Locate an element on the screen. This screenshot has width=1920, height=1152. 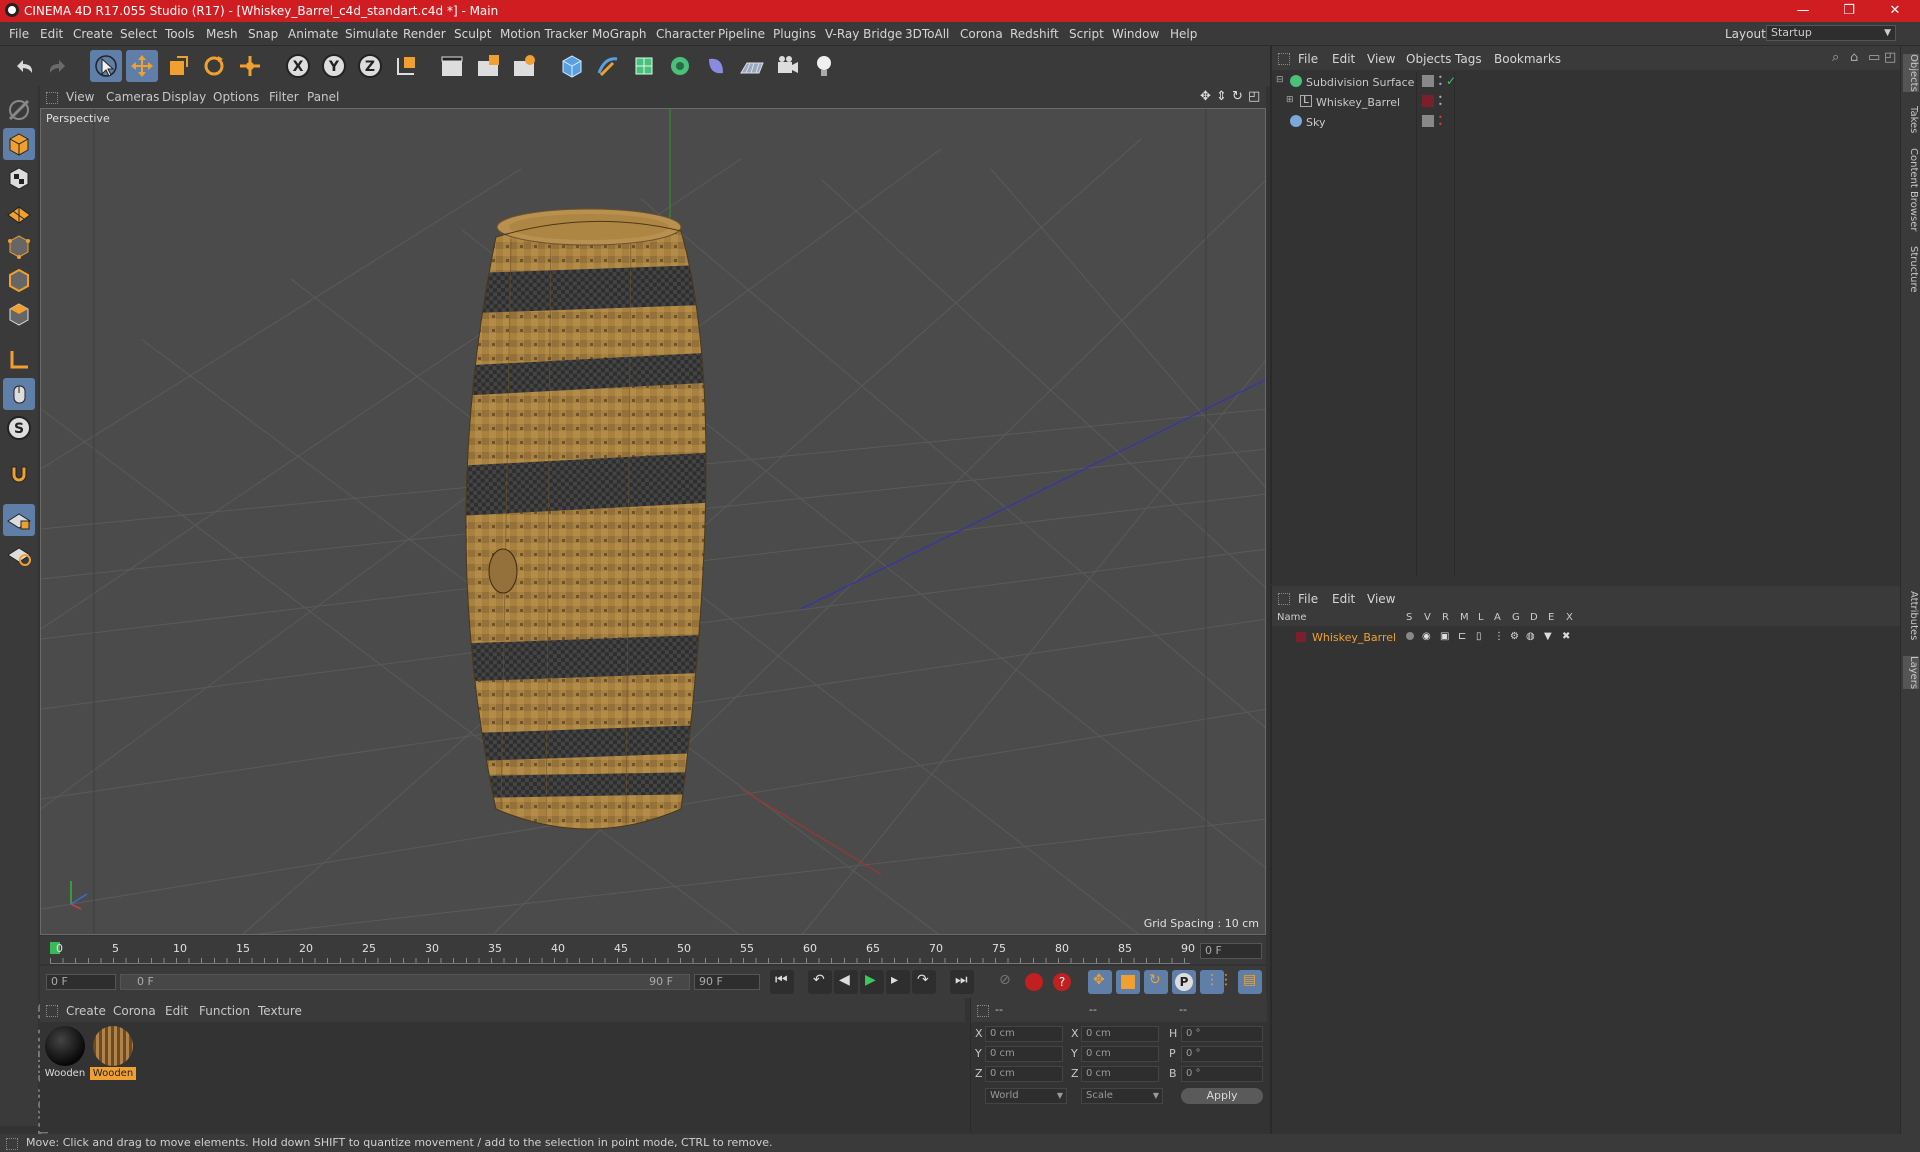
next-key-button: ↷ is located at coordinates (924, 982).